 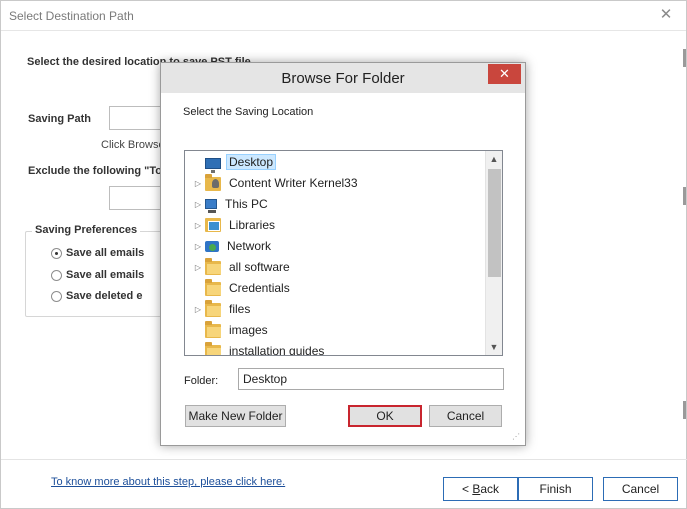 What do you see at coordinates (335, 246) in the screenshot?
I see `tree-item: ▷ Network` at bounding box center [335, 246].